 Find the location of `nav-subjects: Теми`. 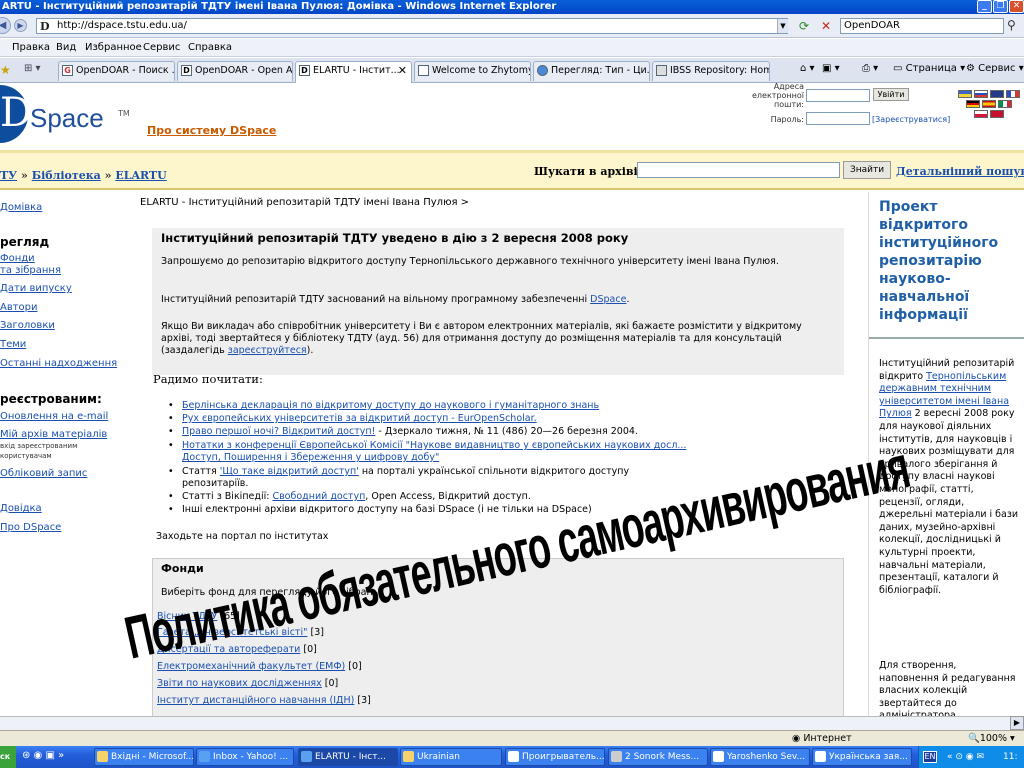

nav-subjects: Теми is located at coordinates (13, 344).